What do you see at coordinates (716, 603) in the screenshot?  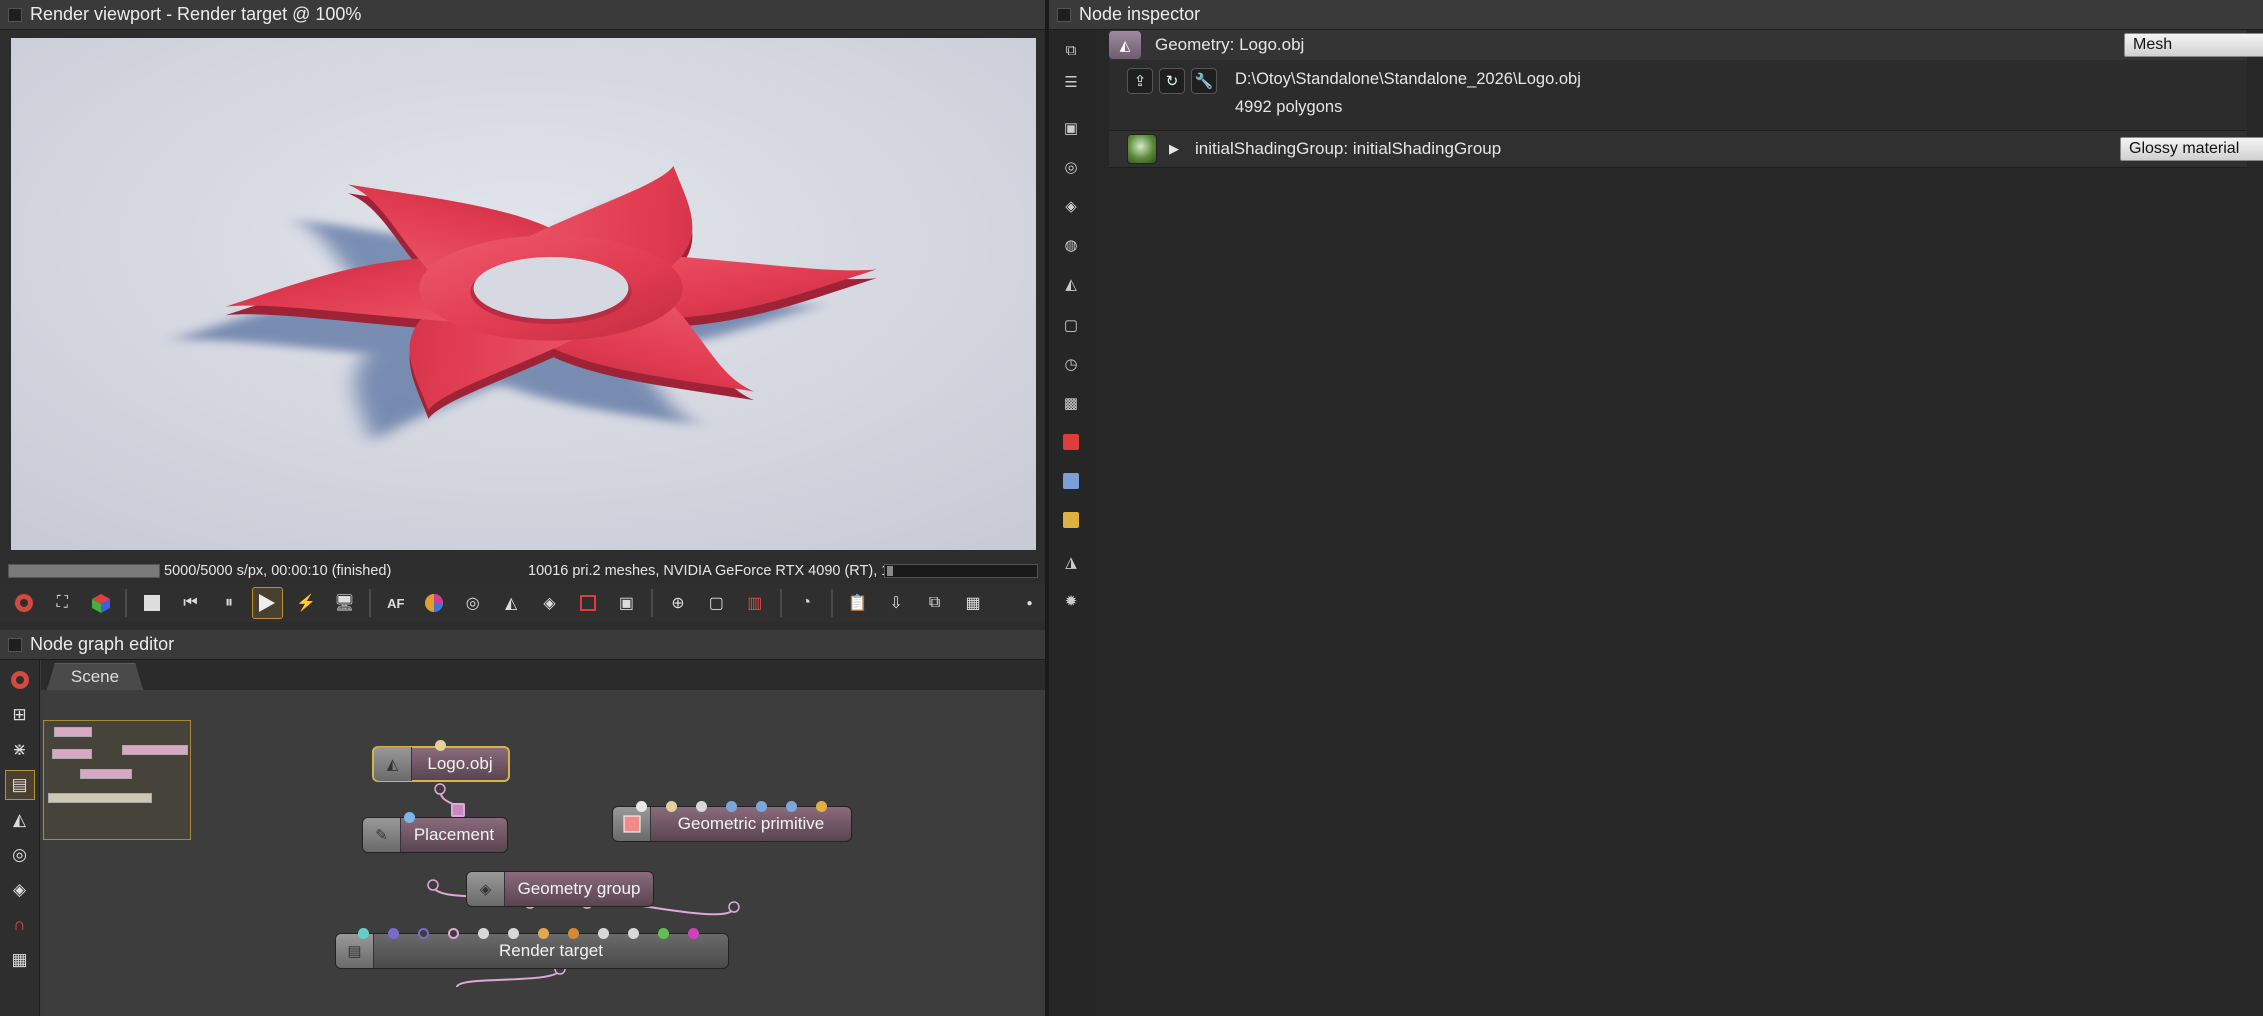 I see `region-icon: ▢` at bounding box center [716, 603].